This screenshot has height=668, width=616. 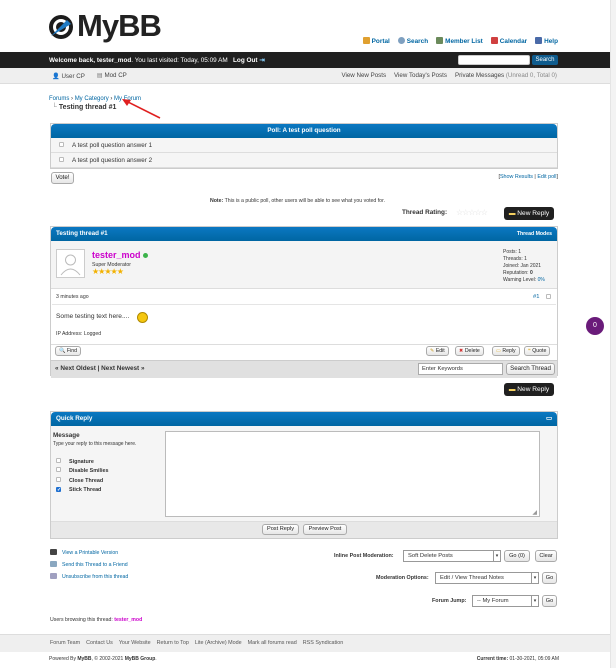 What do you see at coordinates (140, 659) in the screenshot?
I see `mybb-group-link: MyBB Group` at bounding box center [140, 659].